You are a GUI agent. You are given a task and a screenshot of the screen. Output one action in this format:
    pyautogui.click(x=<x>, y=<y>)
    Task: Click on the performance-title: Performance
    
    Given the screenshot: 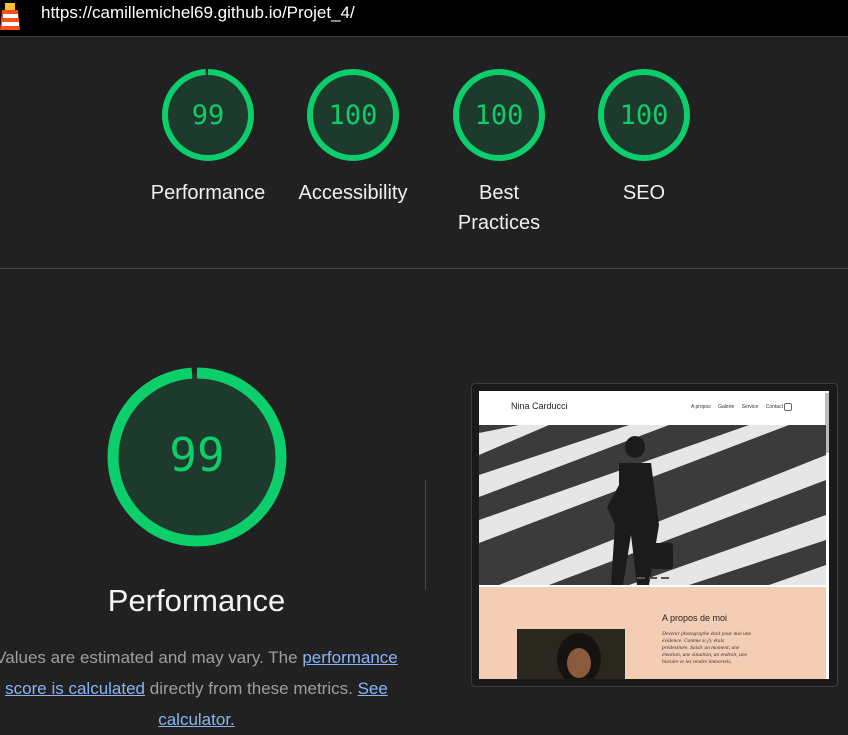 What is the action you would take?
    pyautogui.click(x=196, y=600)
    